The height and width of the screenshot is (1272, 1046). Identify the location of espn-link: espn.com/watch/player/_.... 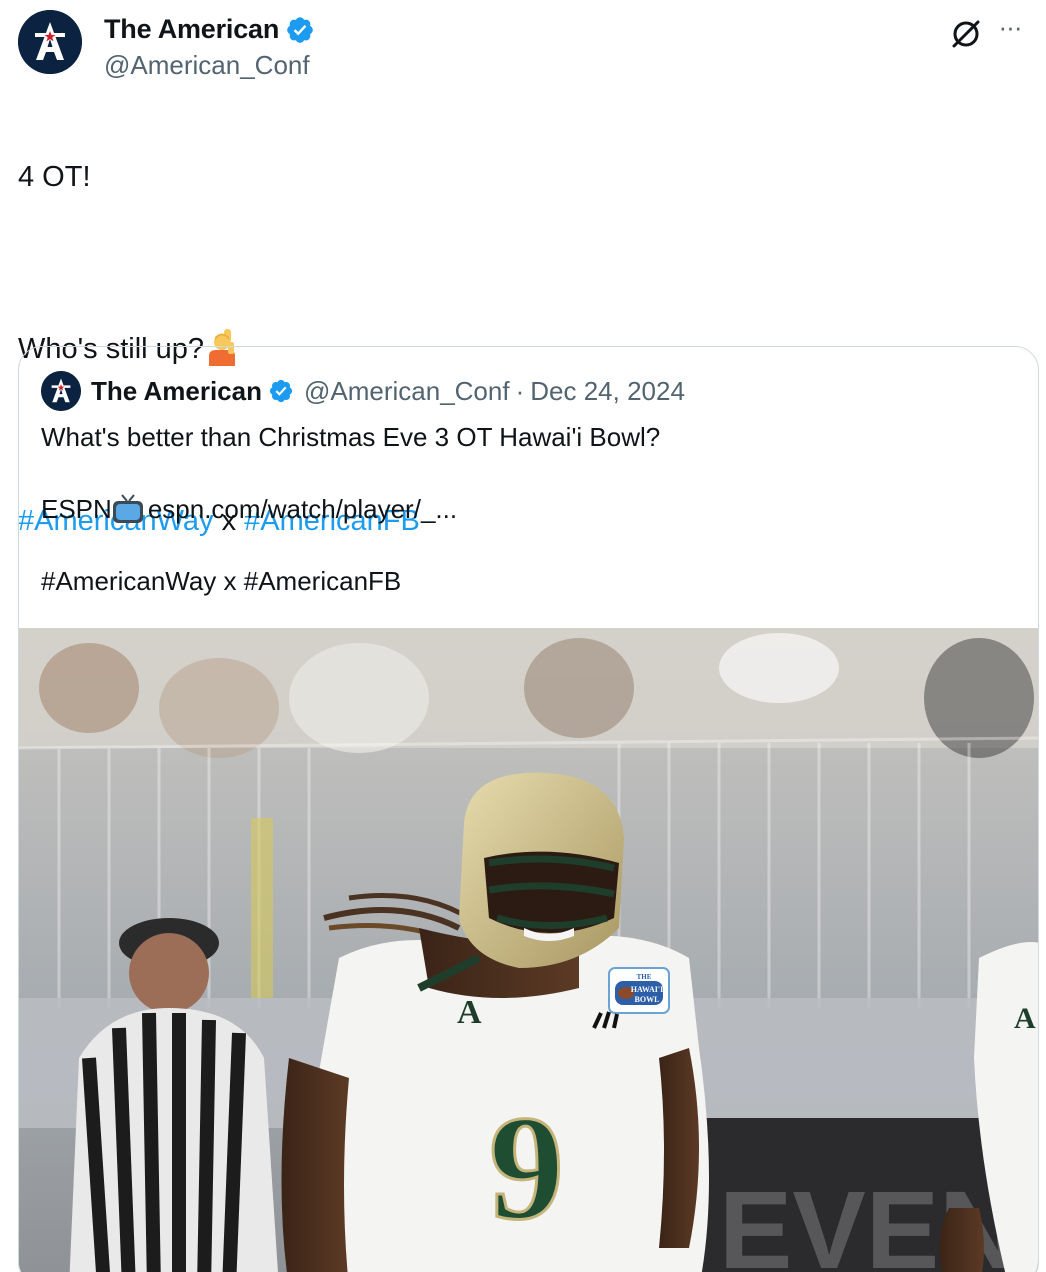
(302, 509).